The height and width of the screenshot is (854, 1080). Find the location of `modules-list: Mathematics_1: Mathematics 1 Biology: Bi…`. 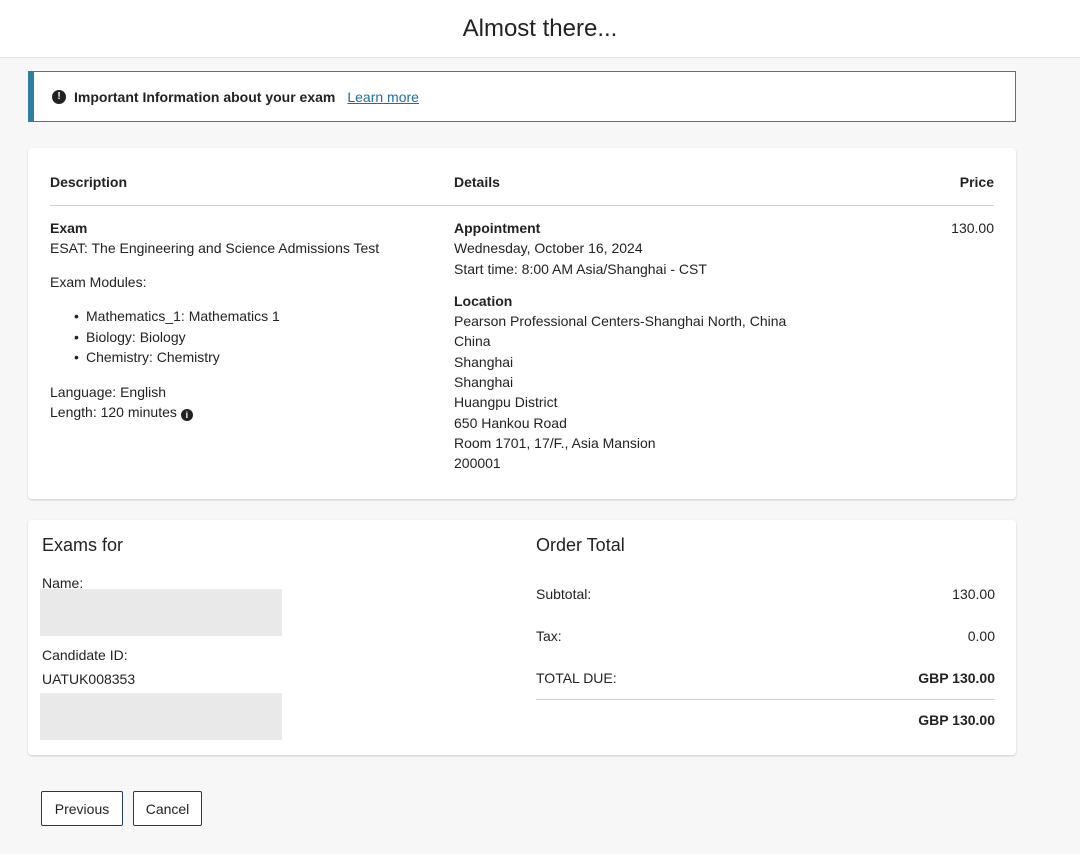

modules-list: Mathematics_1: Mathematics 1 Biology: Bi… is located at coordinates (240, 337).